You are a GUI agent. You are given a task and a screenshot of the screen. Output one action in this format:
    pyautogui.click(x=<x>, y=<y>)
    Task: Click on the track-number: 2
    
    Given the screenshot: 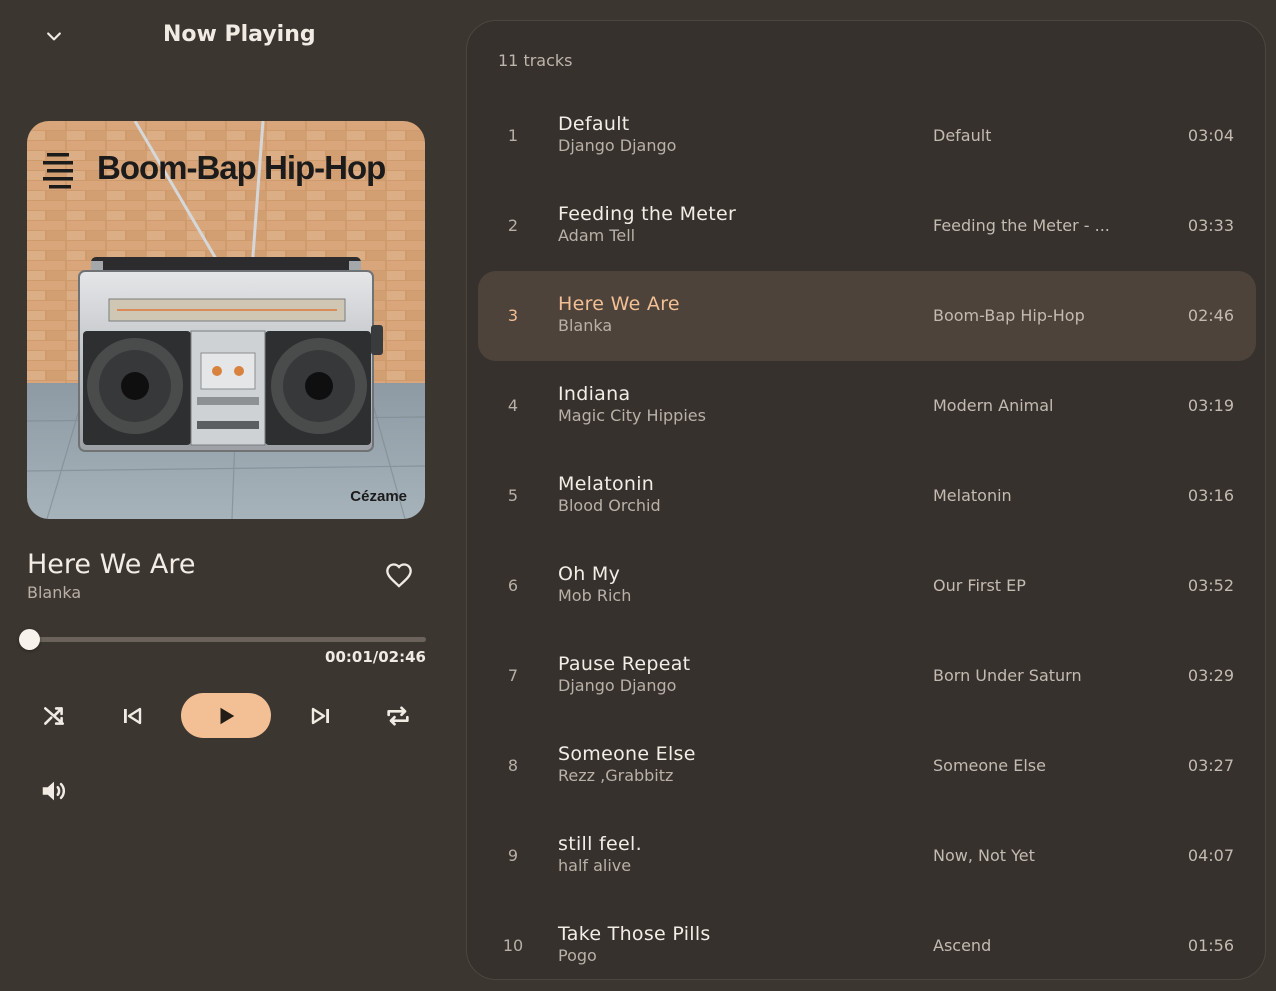 What is the action you would take?
    pyautogui.click(x=513, y=225)
    